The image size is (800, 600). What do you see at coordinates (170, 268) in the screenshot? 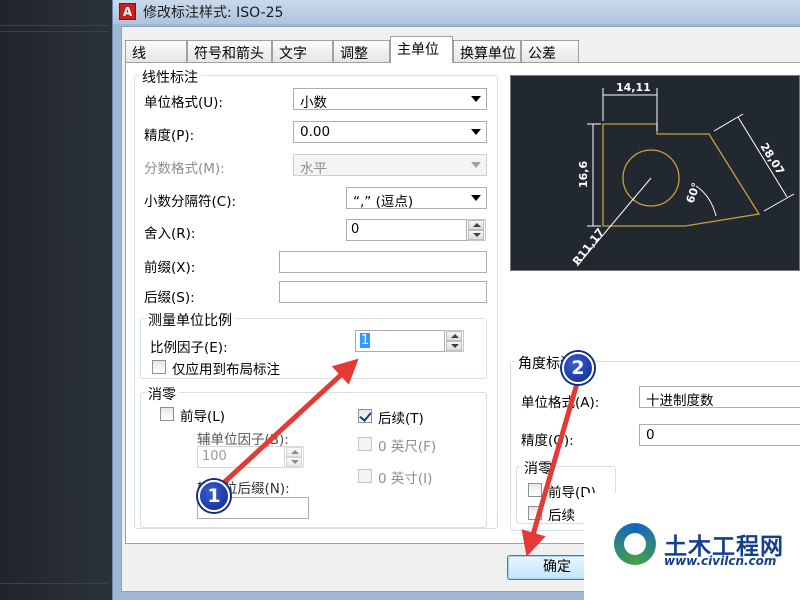
I see `prefix-label: 前缀(X):` at bounding box center [170, 268].